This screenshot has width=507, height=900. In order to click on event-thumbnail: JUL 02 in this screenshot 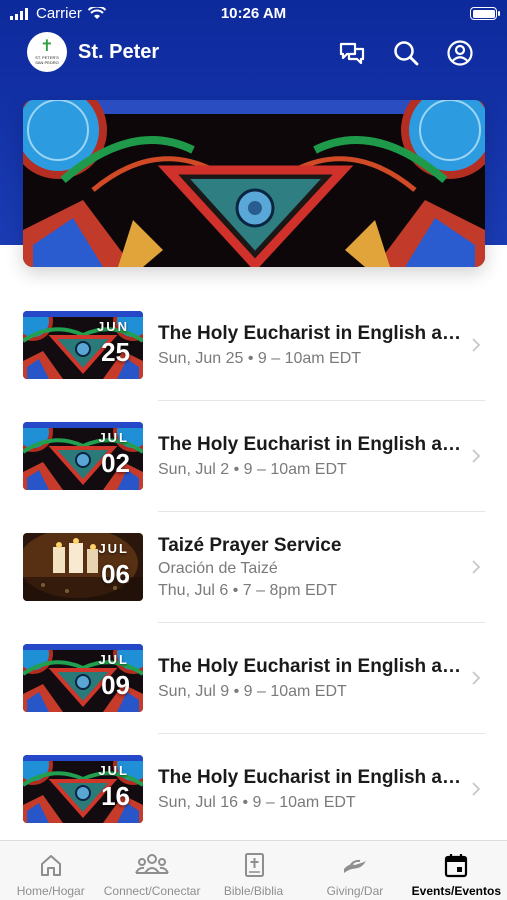, I will do `click(83, 456)`.